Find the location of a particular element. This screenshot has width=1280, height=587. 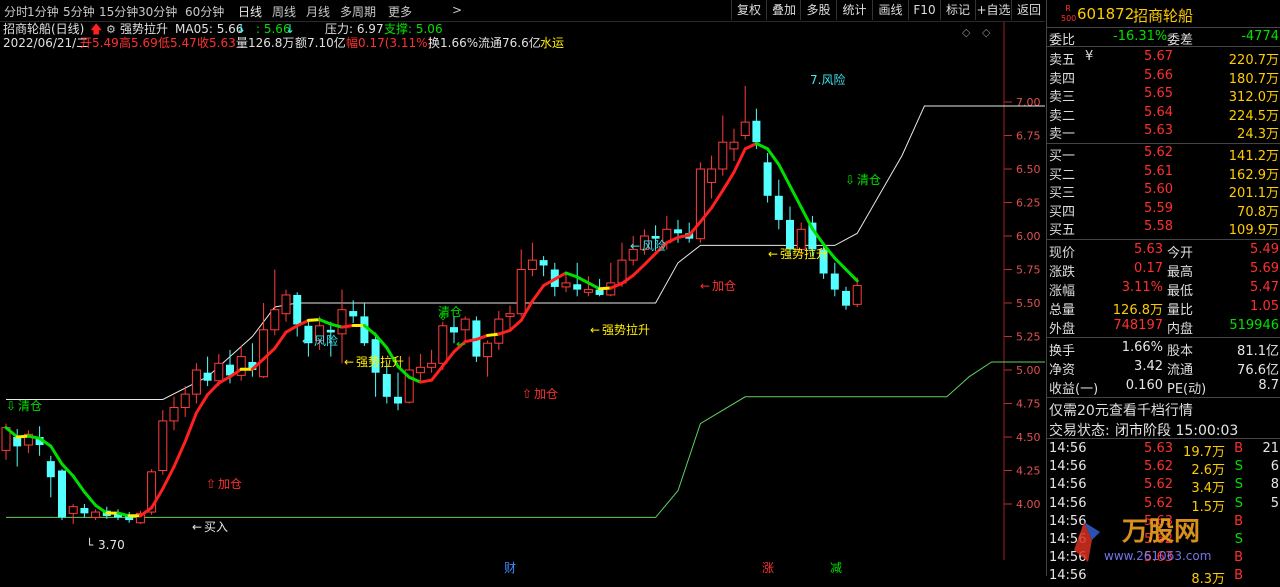

toolbar-button: 多股 is located at coordinates (818, 10).